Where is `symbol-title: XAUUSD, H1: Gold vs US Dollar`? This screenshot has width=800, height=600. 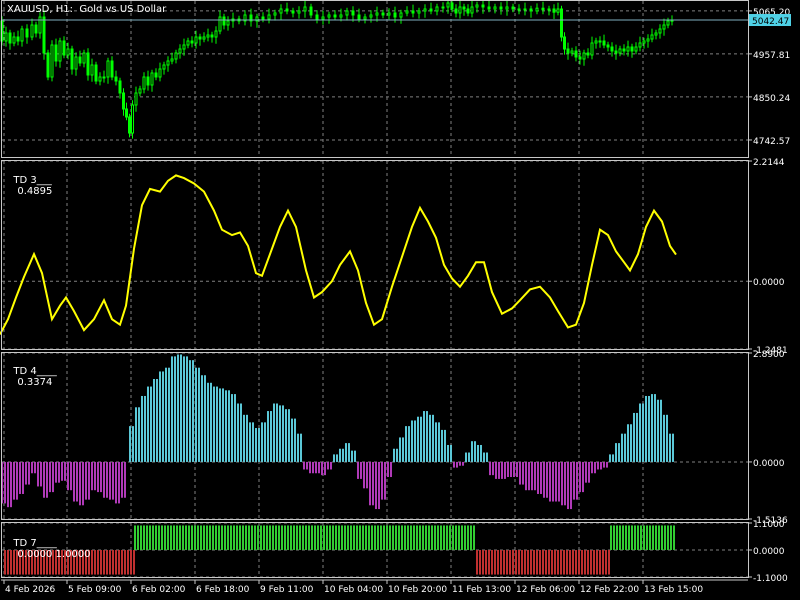 symbol-title: XAUUSD, H1: Gold vs US Dollar is located at coordinates (87, 9).